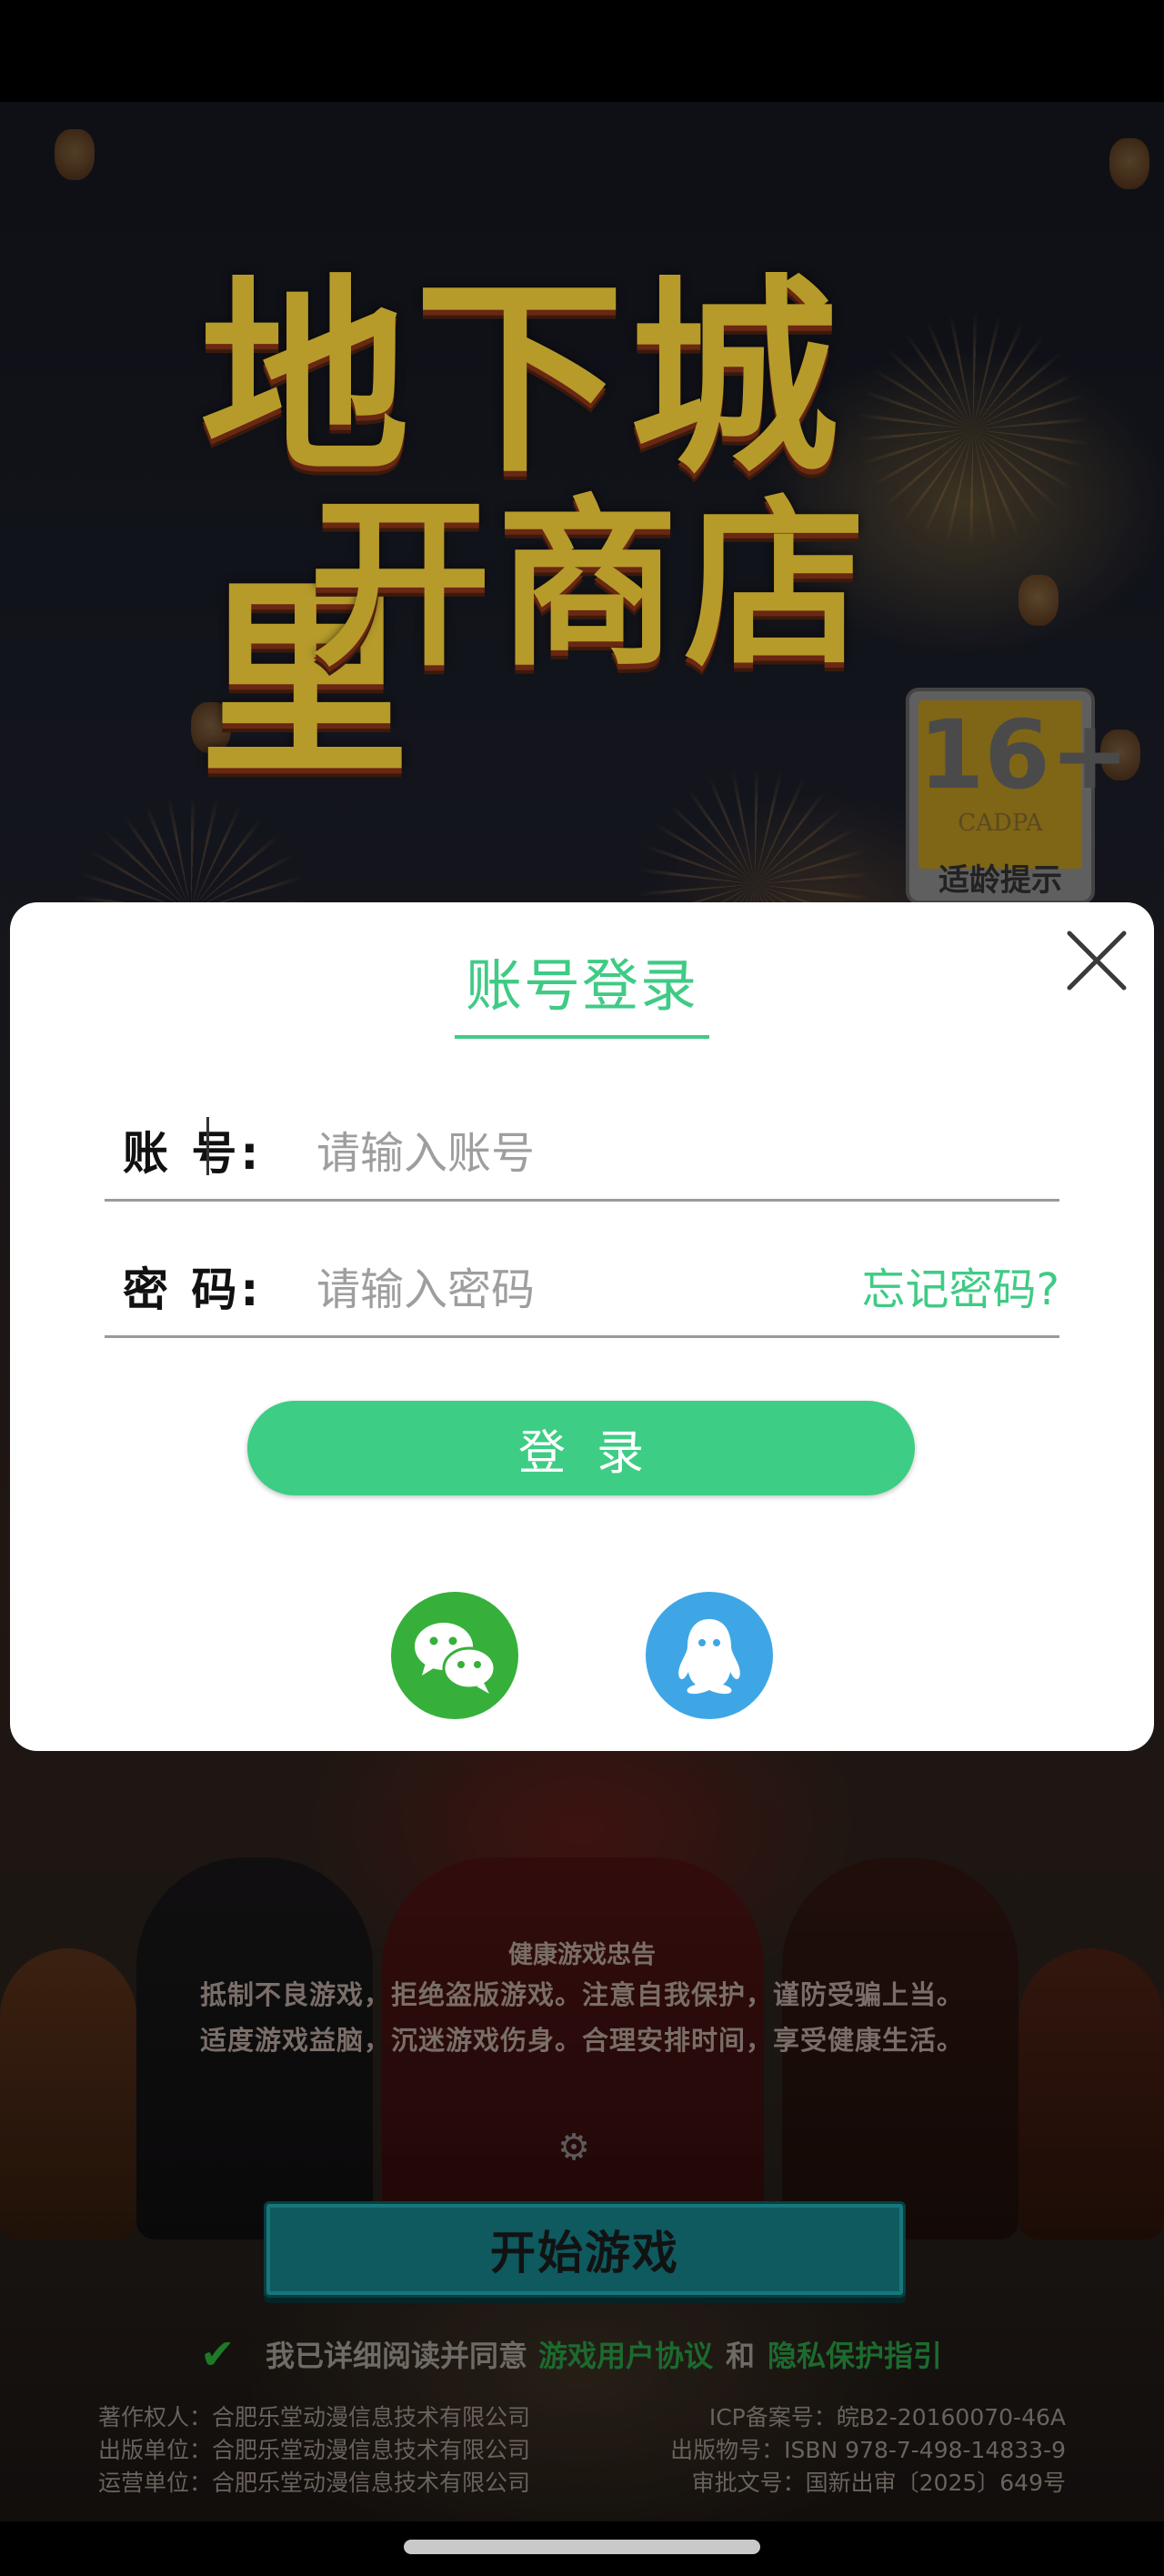 The image size is (1164, 2576). I want to click on password-field: 密 码: 忘记密码?, so click(582, 1291).